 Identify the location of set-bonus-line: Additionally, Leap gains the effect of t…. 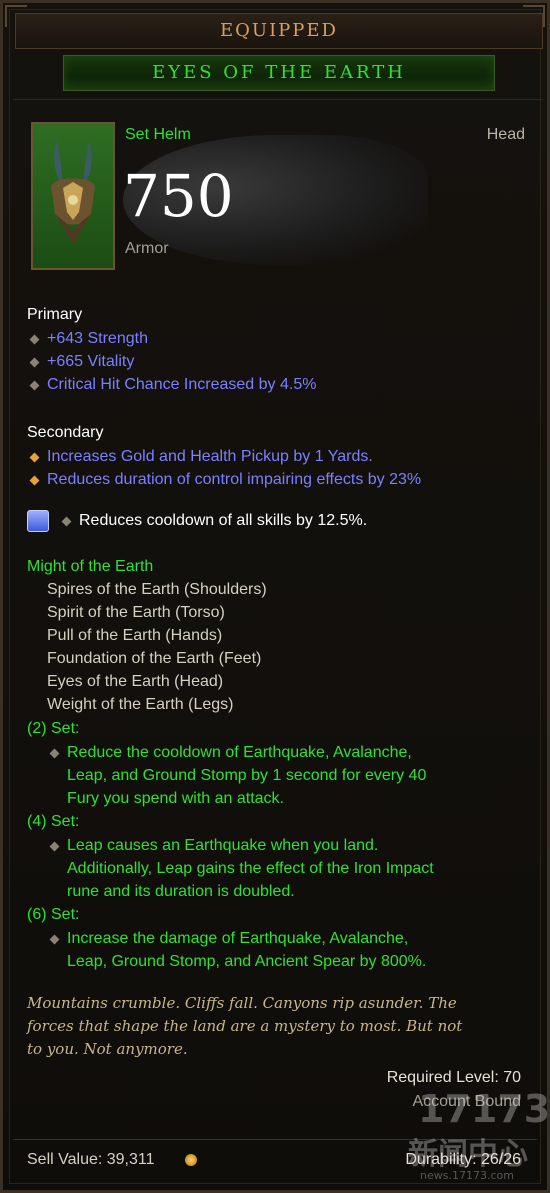
(250, 868).